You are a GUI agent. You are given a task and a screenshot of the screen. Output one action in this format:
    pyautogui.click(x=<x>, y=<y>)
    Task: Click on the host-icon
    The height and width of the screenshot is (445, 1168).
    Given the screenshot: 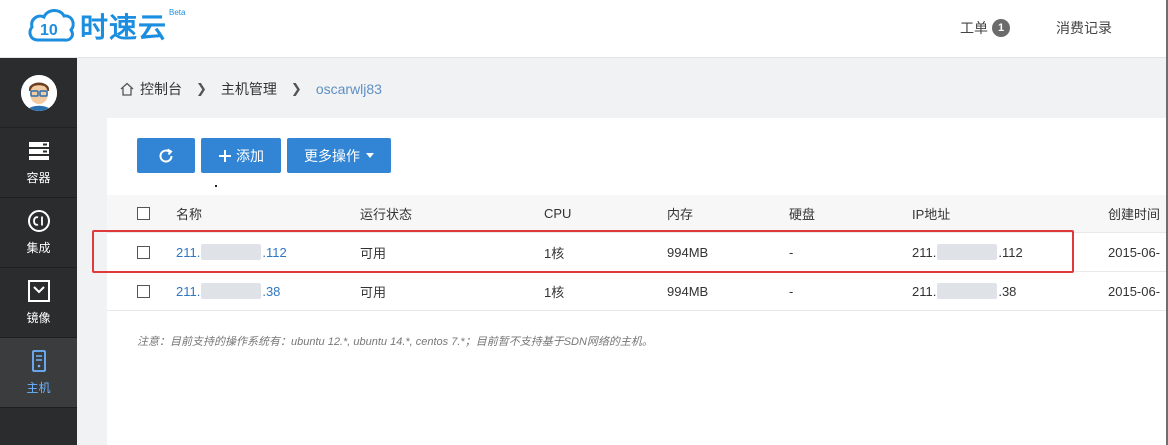 What is the action you would take?
    pyautogui.click(x=39, y=361)
    